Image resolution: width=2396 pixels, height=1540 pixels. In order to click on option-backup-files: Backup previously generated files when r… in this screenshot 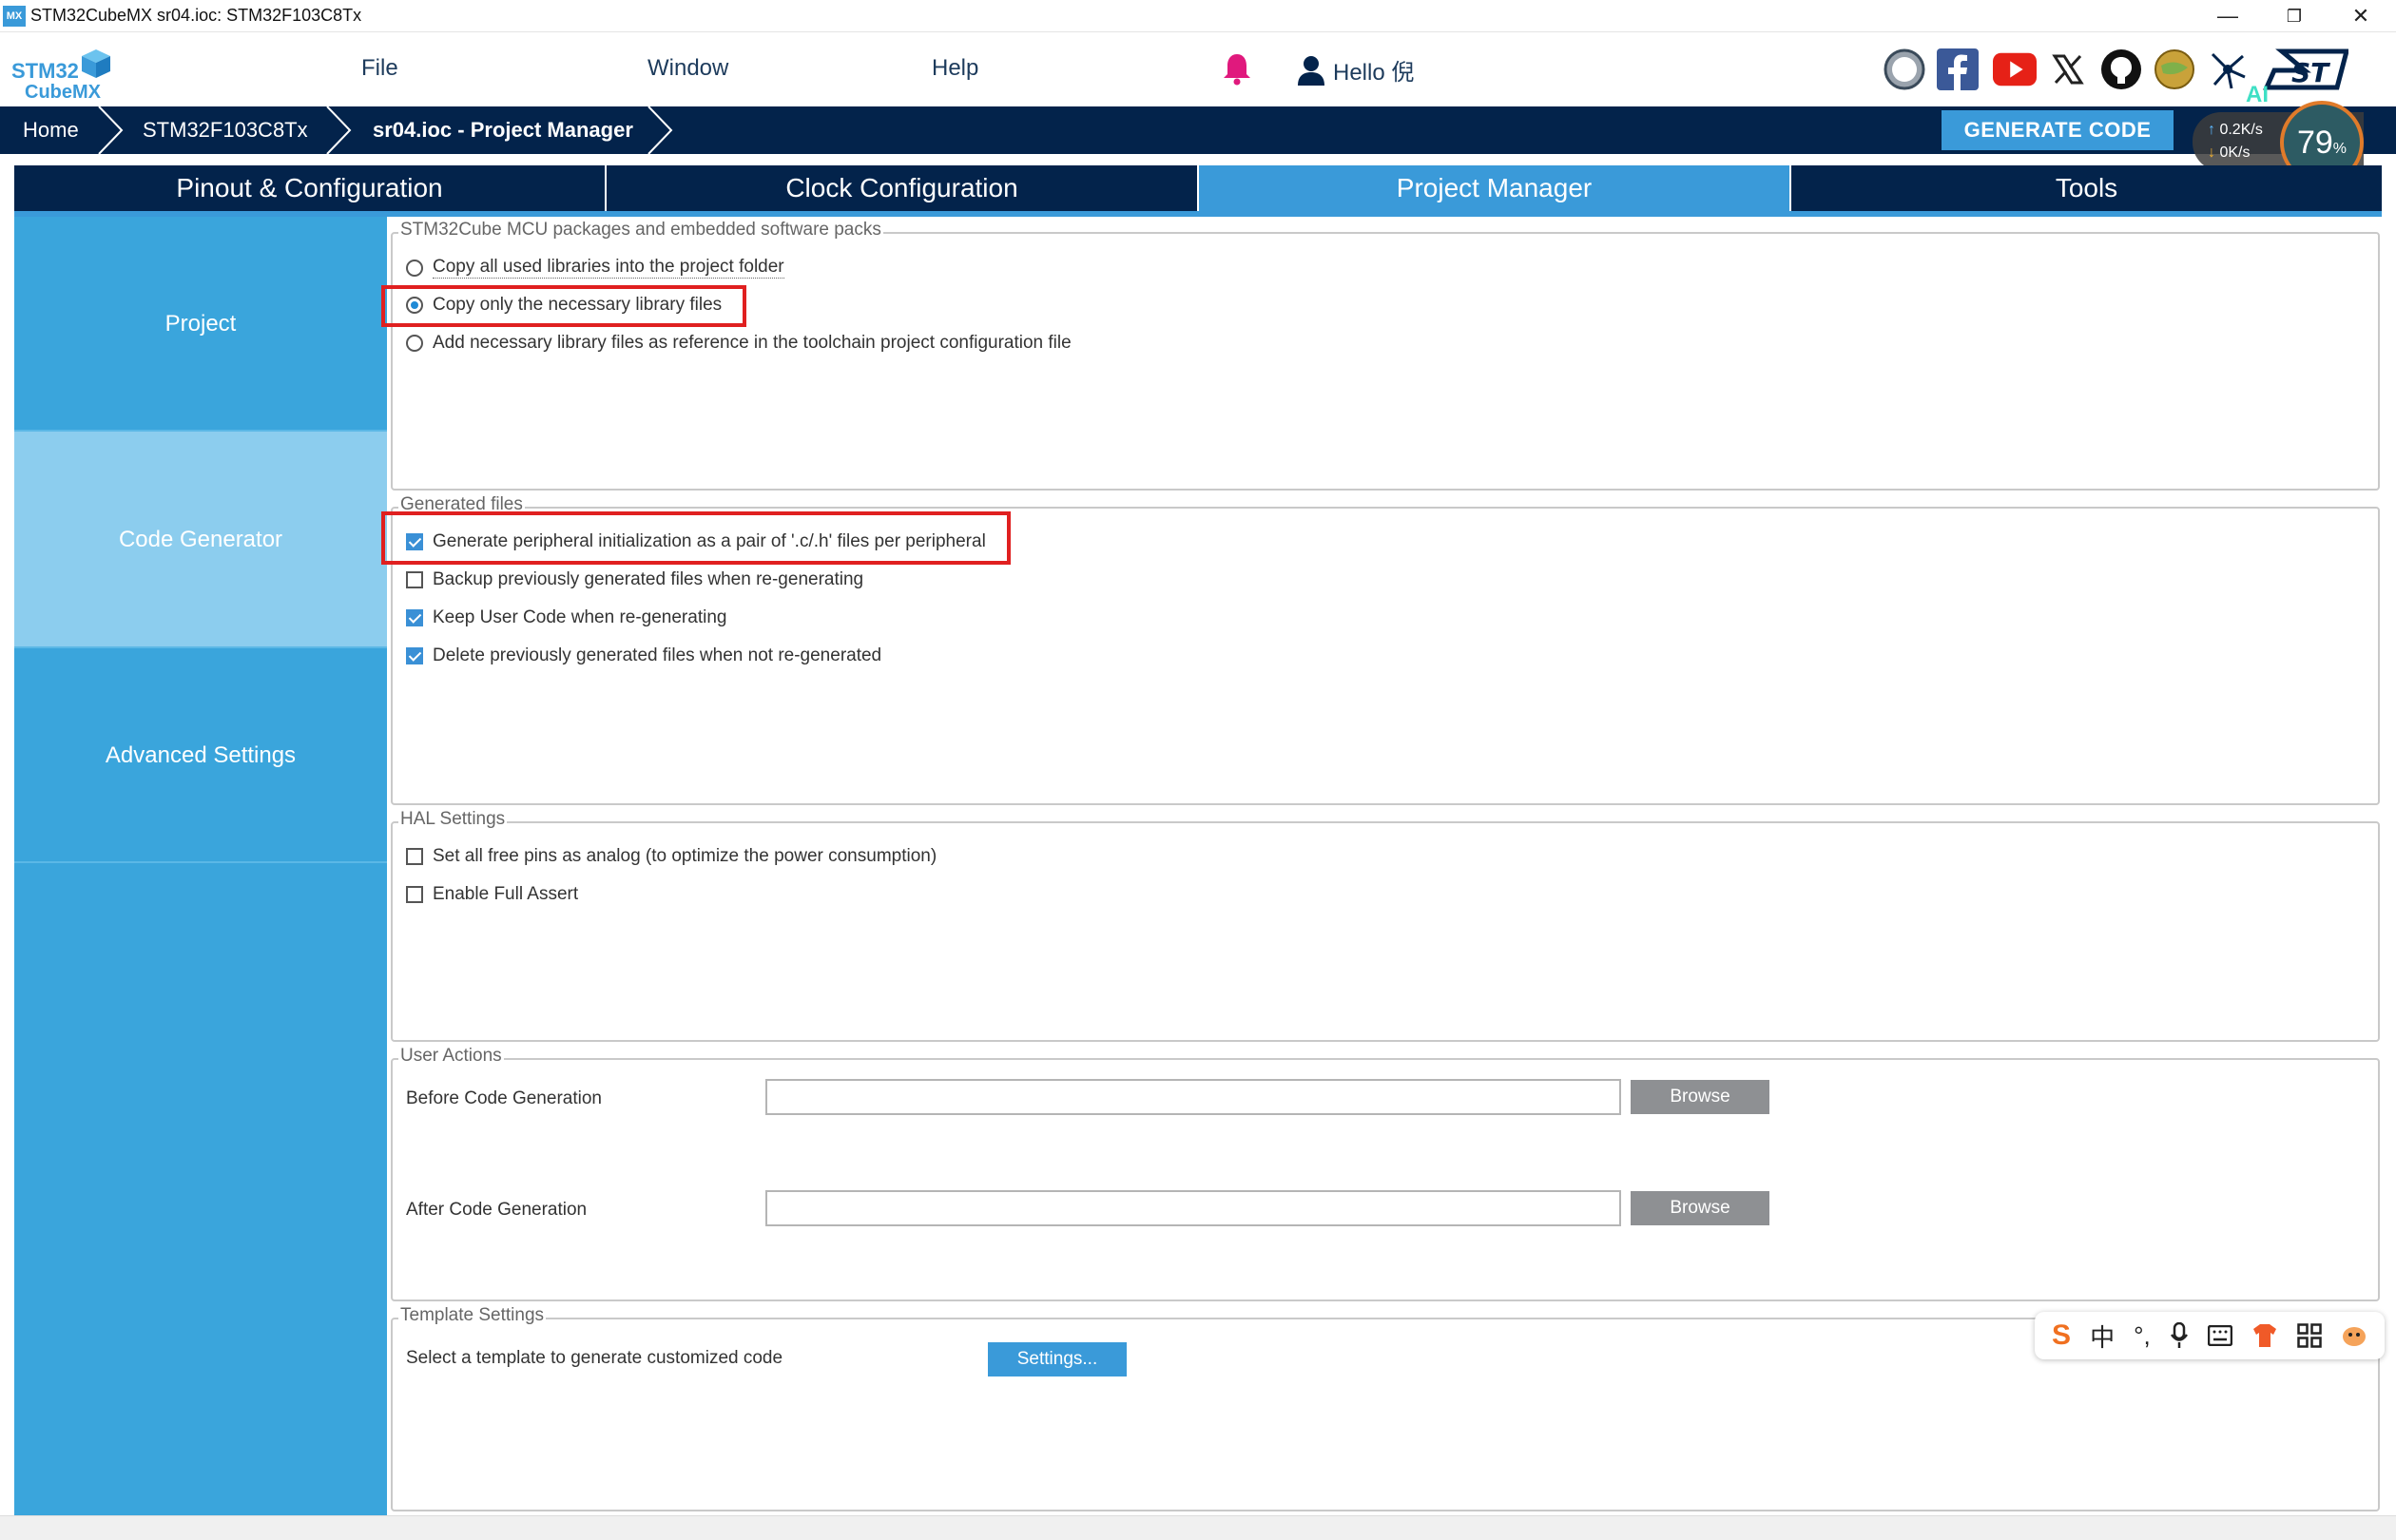, I will do `click(634, 579)`.